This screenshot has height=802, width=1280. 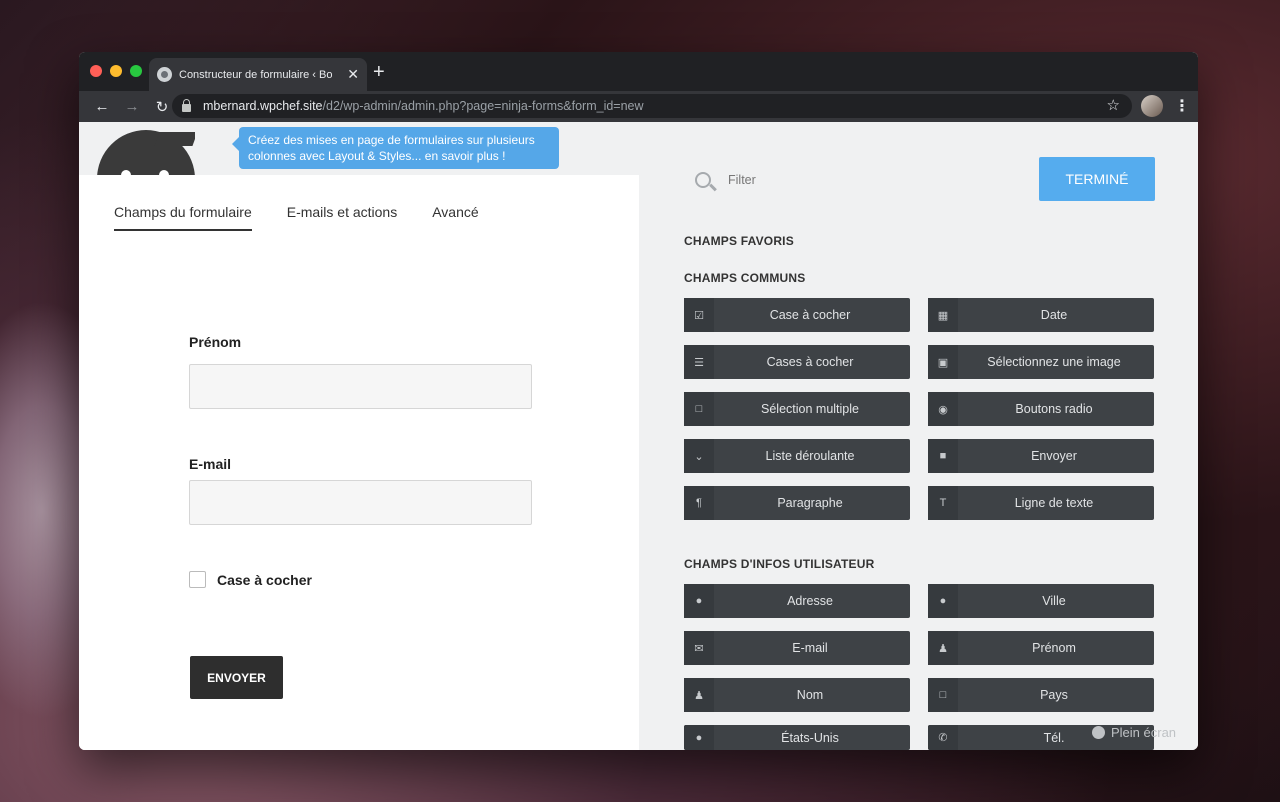 What do you see at coordinates (342, 217) in the screenshot?
I see `tab-emails-actions: E-mails et actions` at bounding box center [342, 217].